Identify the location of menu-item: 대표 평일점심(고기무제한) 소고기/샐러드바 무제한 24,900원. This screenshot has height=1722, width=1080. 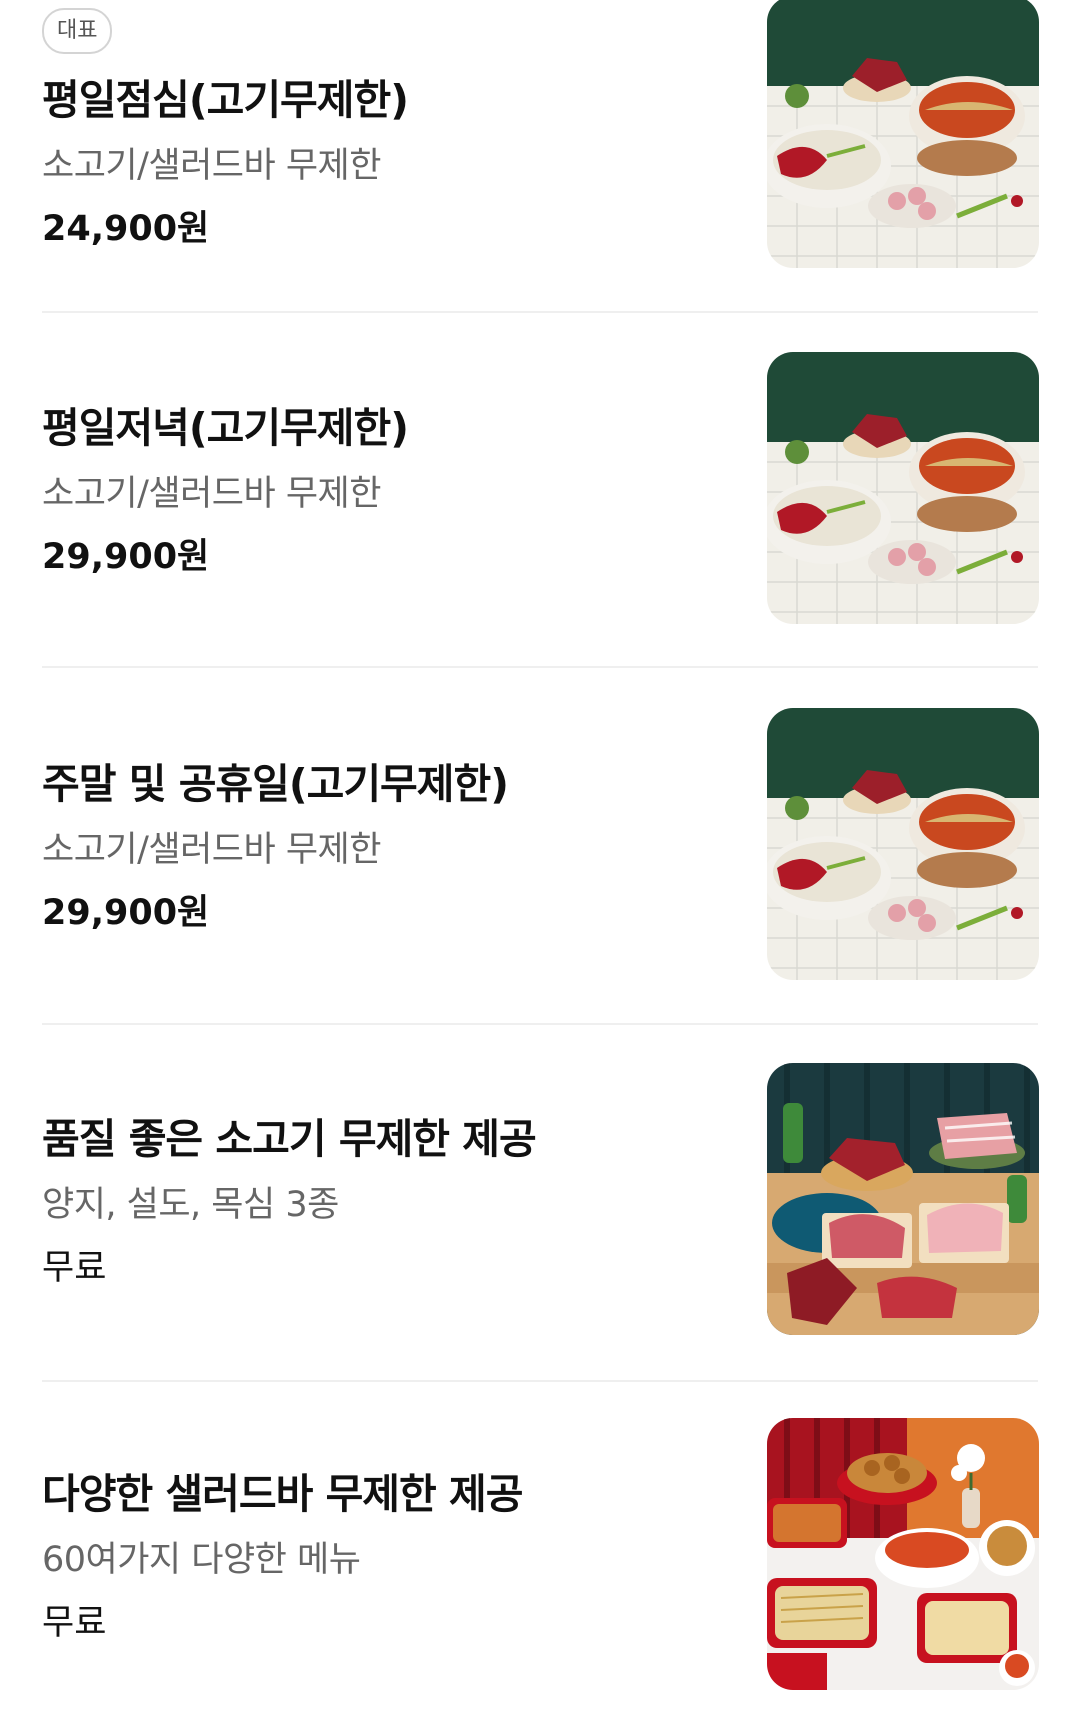
(540, 136).